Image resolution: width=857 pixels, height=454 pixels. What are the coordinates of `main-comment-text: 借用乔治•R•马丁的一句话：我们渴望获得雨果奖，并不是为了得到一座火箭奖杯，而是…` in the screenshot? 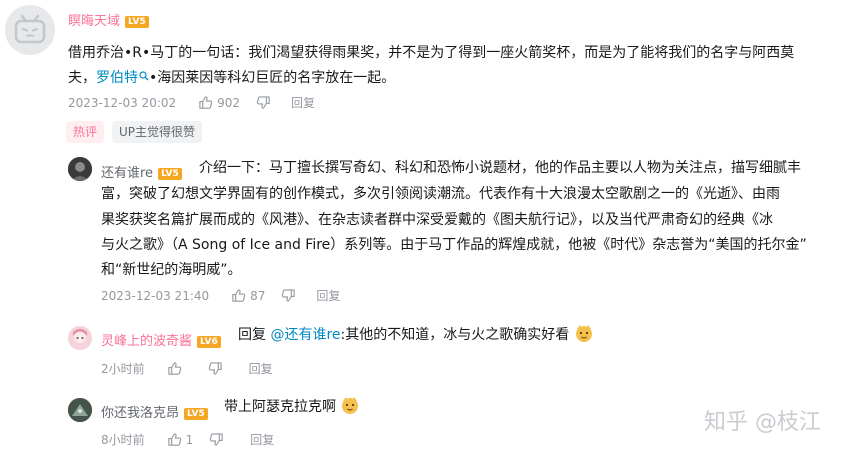 It's located at (462, 66).